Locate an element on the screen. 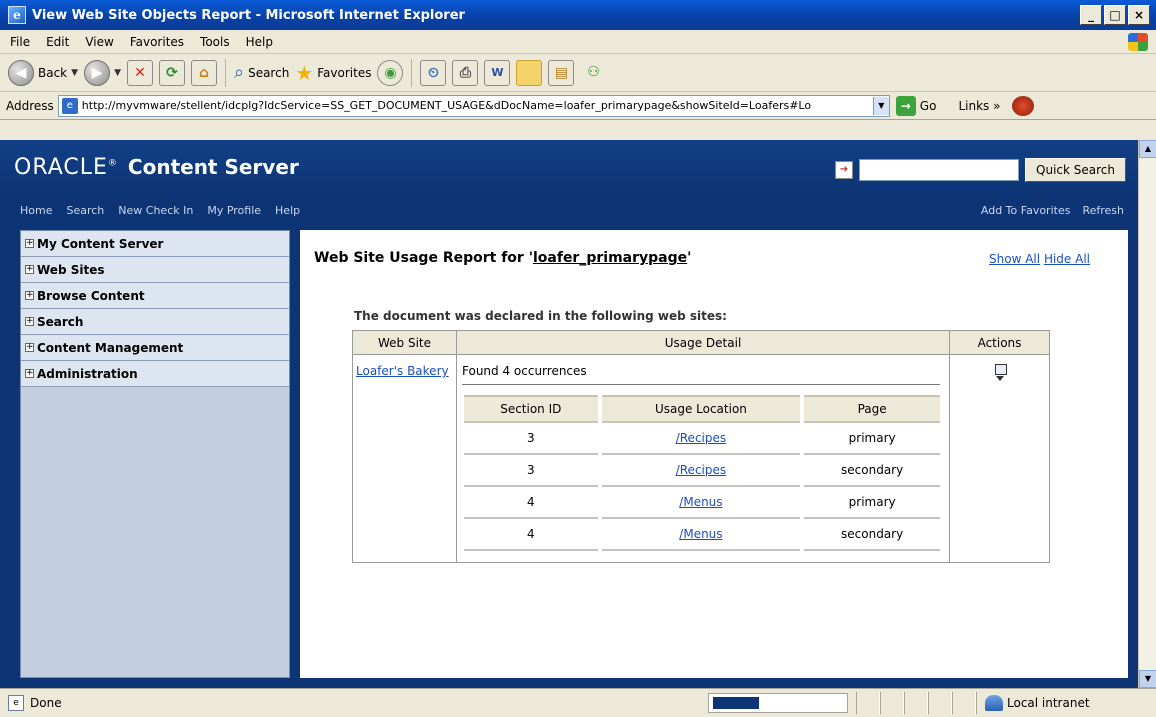 The height and width of the screenshot is (717, 1156). star-icon: ★ is located at coordinates (304, 72).